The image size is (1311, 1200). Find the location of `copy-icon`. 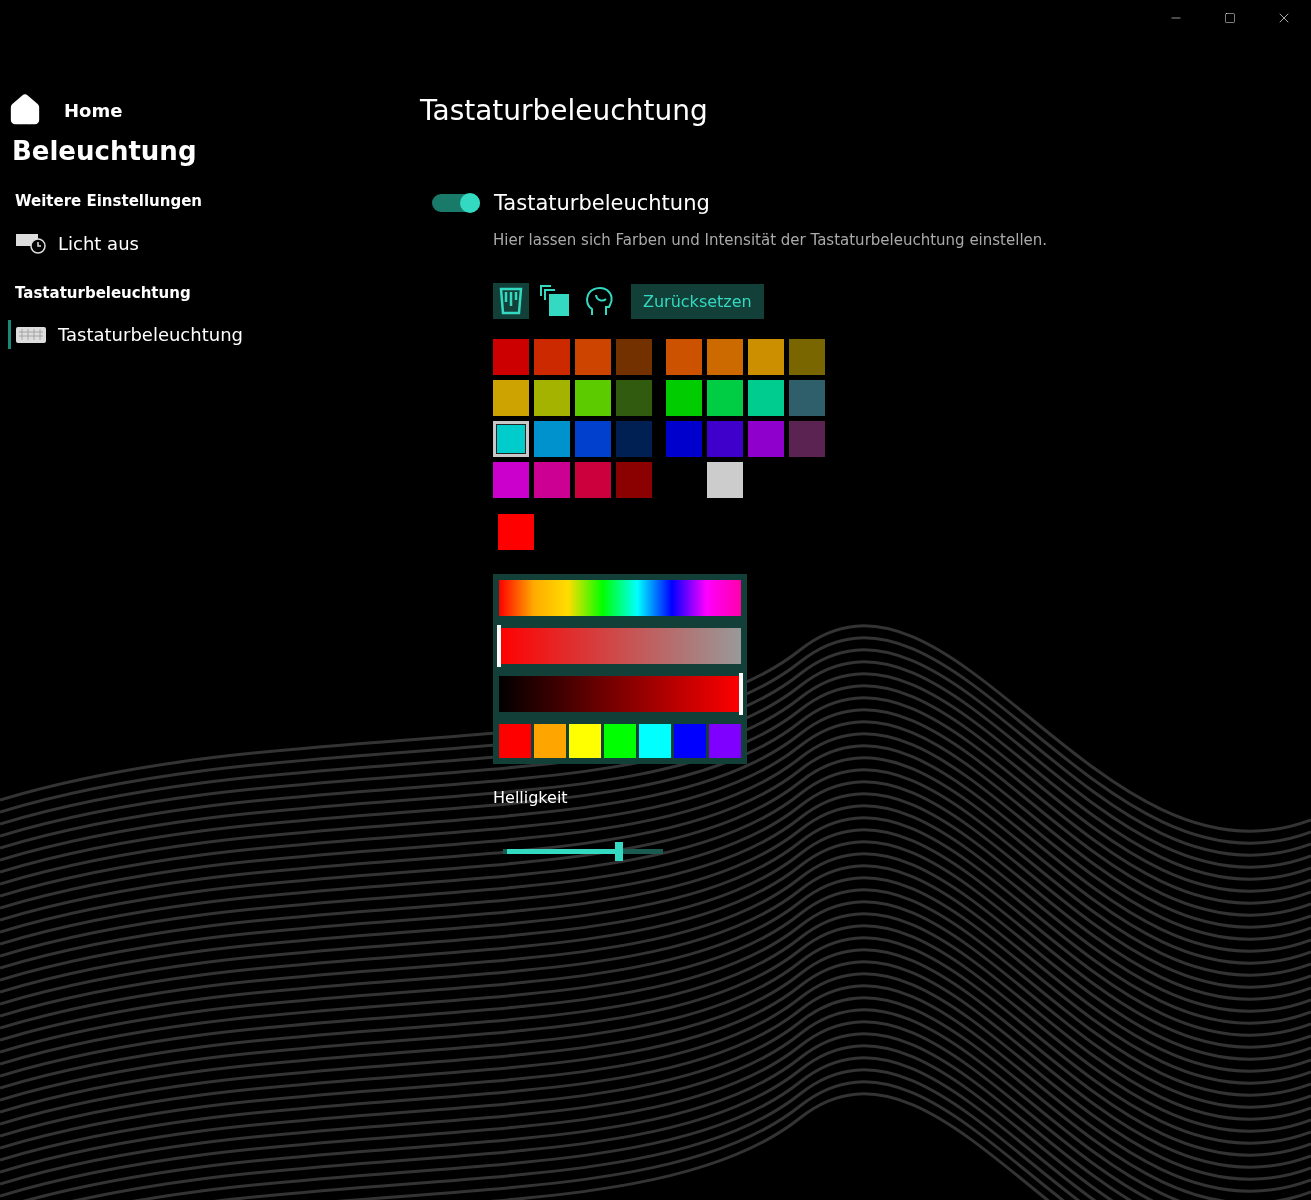

copy-icon is located at coordinates (555, 301).